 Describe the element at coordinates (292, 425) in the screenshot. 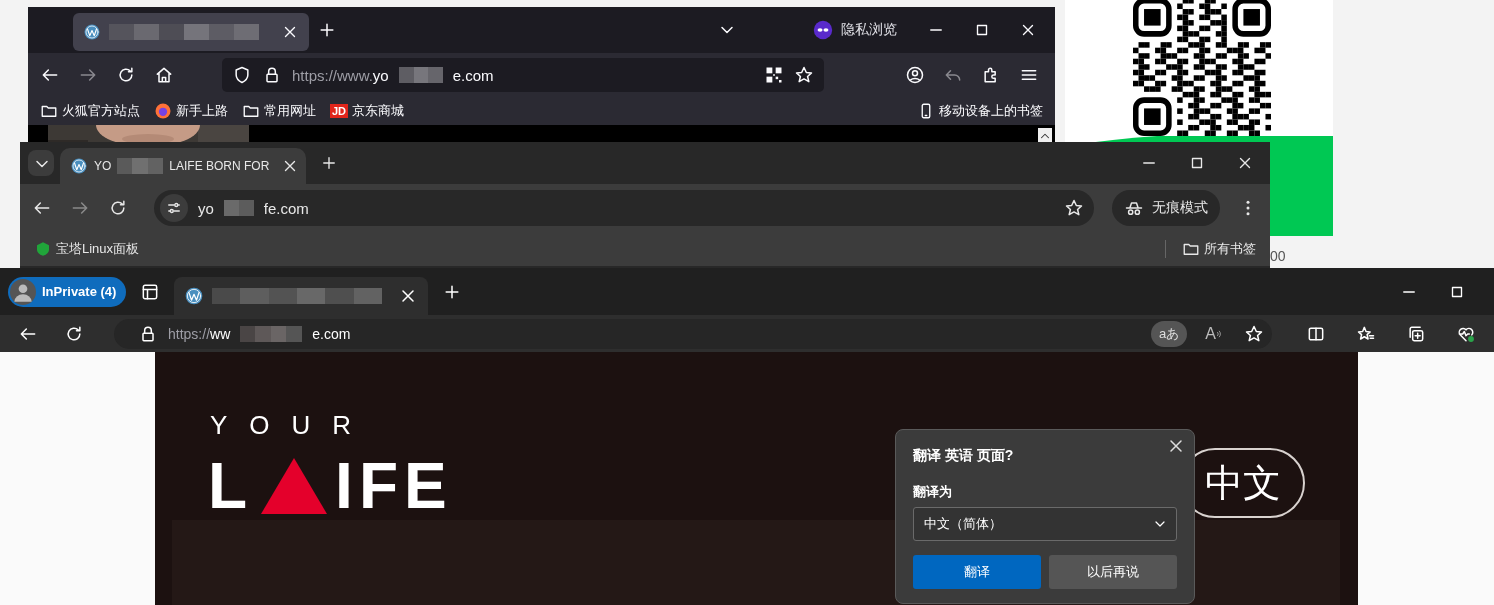

I see `logo-text: YOUR` at that location.